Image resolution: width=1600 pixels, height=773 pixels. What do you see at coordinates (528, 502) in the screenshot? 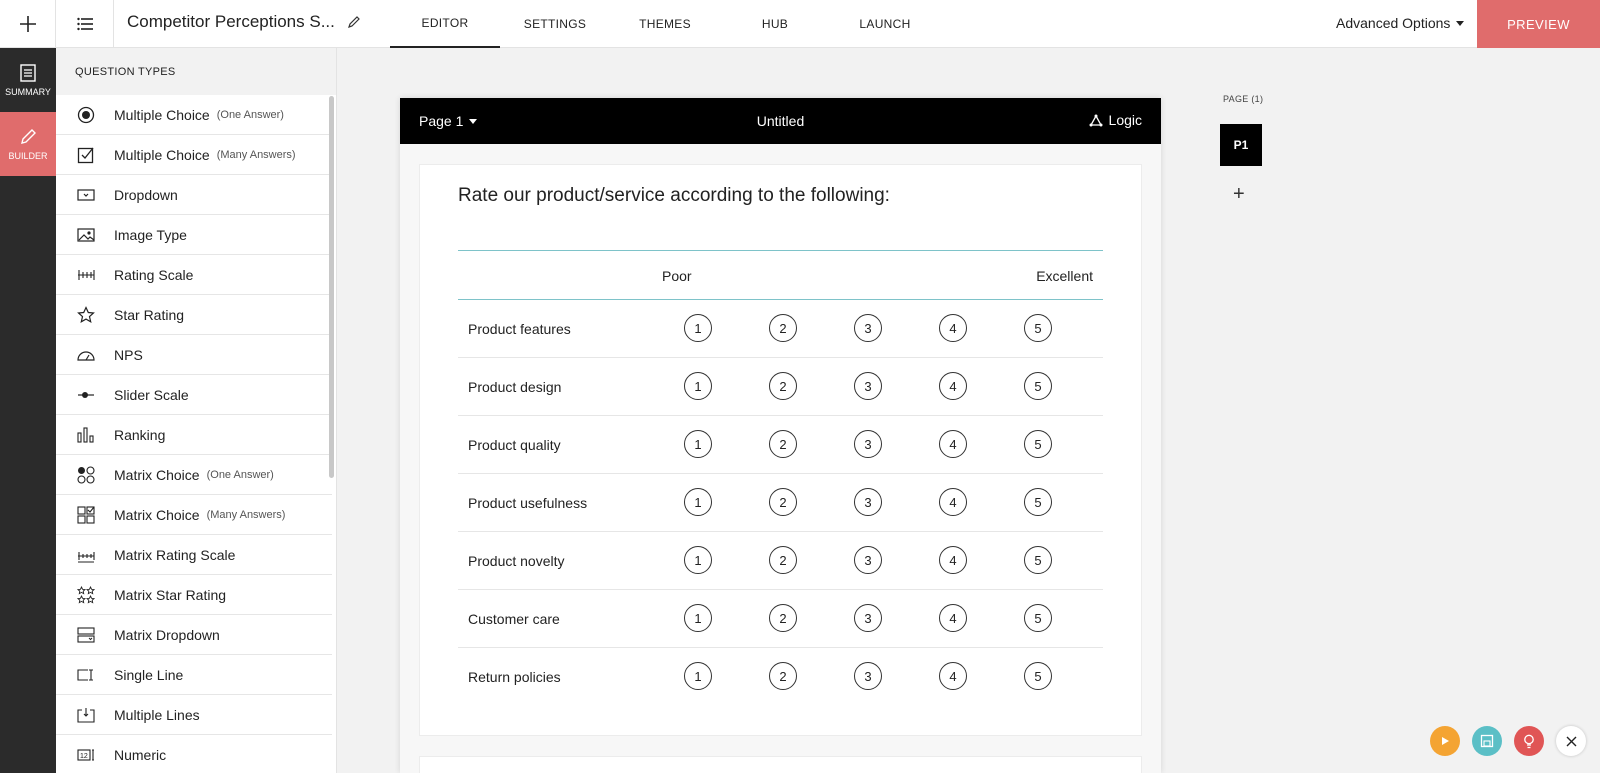
I see `matrix-row-label: Product usefulness` at bounding box center [528, 502].